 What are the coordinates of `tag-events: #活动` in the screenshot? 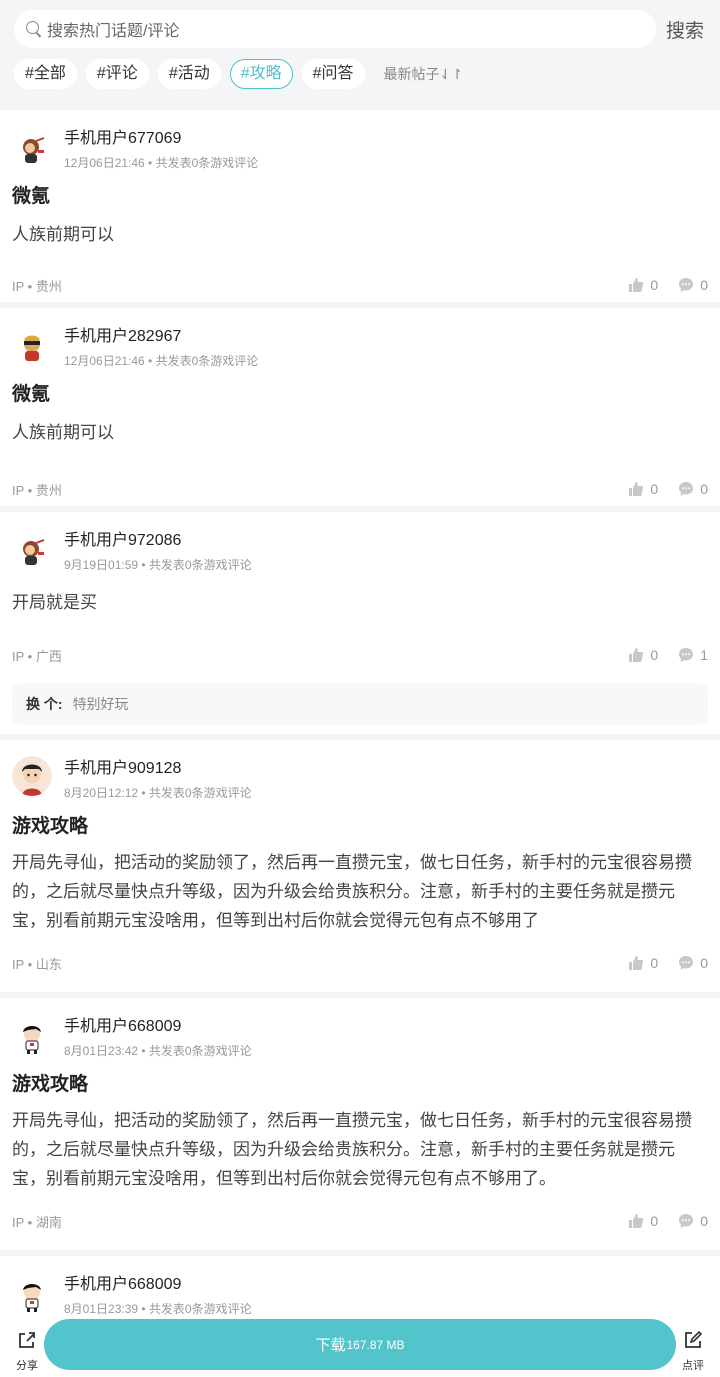 It's located at (189, 74).